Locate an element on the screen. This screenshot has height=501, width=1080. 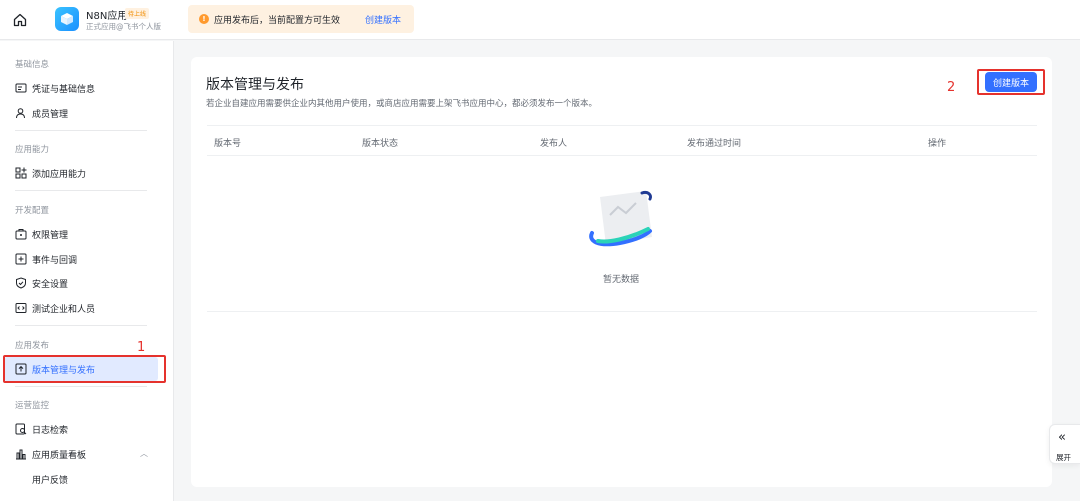
section-title-dev: 开发配置 is located at coordinates (32, 211).